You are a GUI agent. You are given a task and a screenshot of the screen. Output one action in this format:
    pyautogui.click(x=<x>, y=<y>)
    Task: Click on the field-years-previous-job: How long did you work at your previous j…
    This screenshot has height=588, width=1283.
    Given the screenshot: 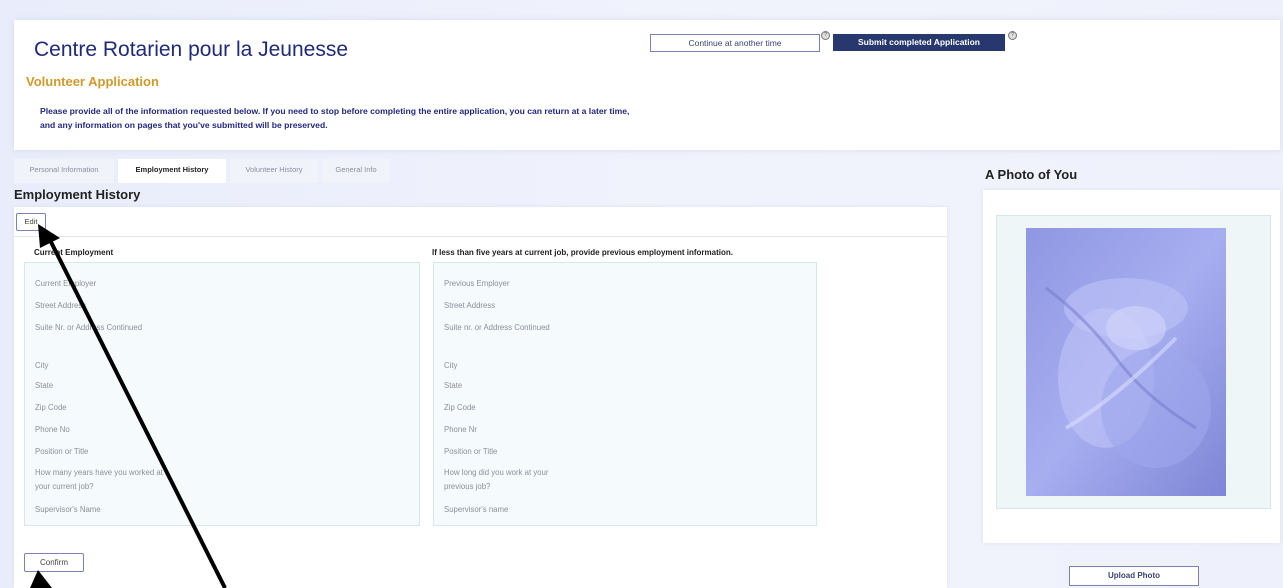 What is the action you would take?
    pyautogui.click(x=509, y=480)
    